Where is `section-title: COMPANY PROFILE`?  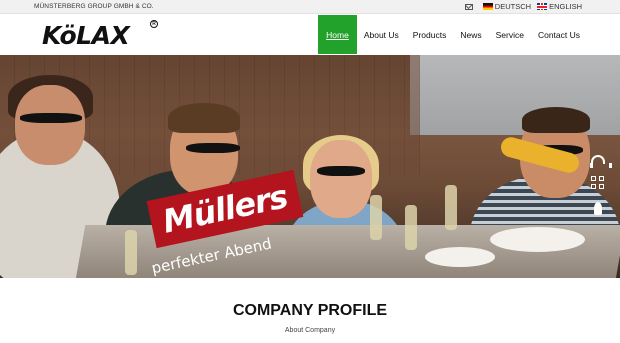
section-title: COMPANY PROFILE is located at coordinates (310, 310).